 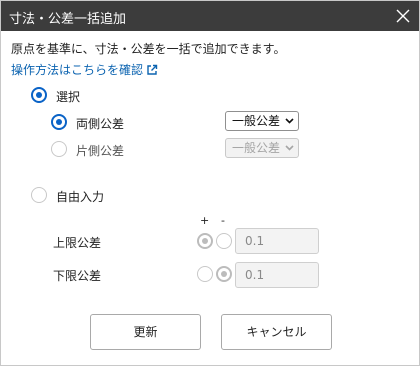 What do you see at coordinates (145, 332) in the screenshot?
I see `update-button: 更新` at bounding box center [145, 332].